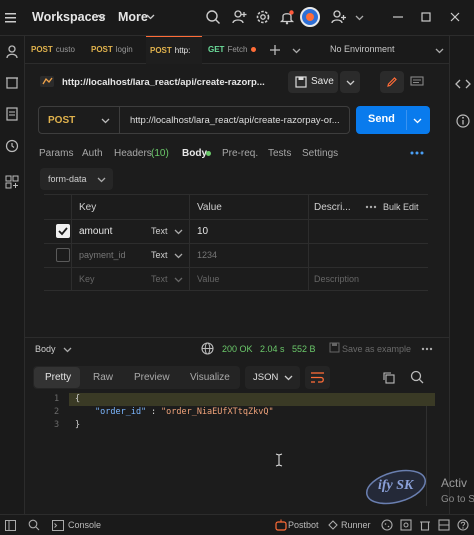  I want to click on line-number: 1, so click(57, 399).